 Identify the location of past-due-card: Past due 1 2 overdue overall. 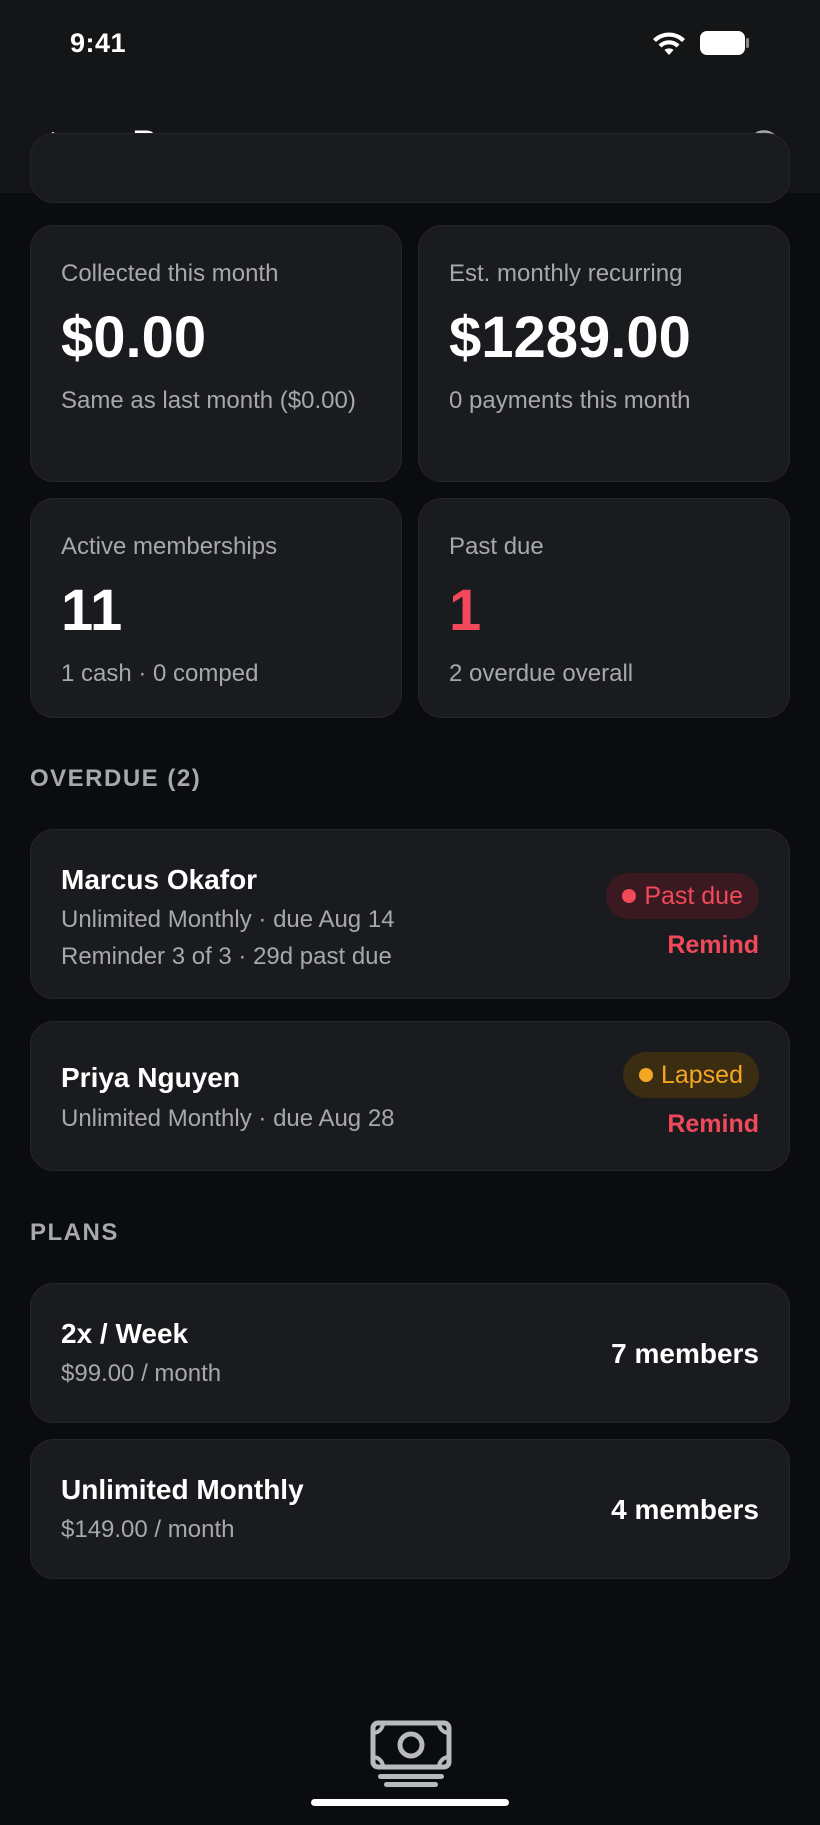
(604, 608).